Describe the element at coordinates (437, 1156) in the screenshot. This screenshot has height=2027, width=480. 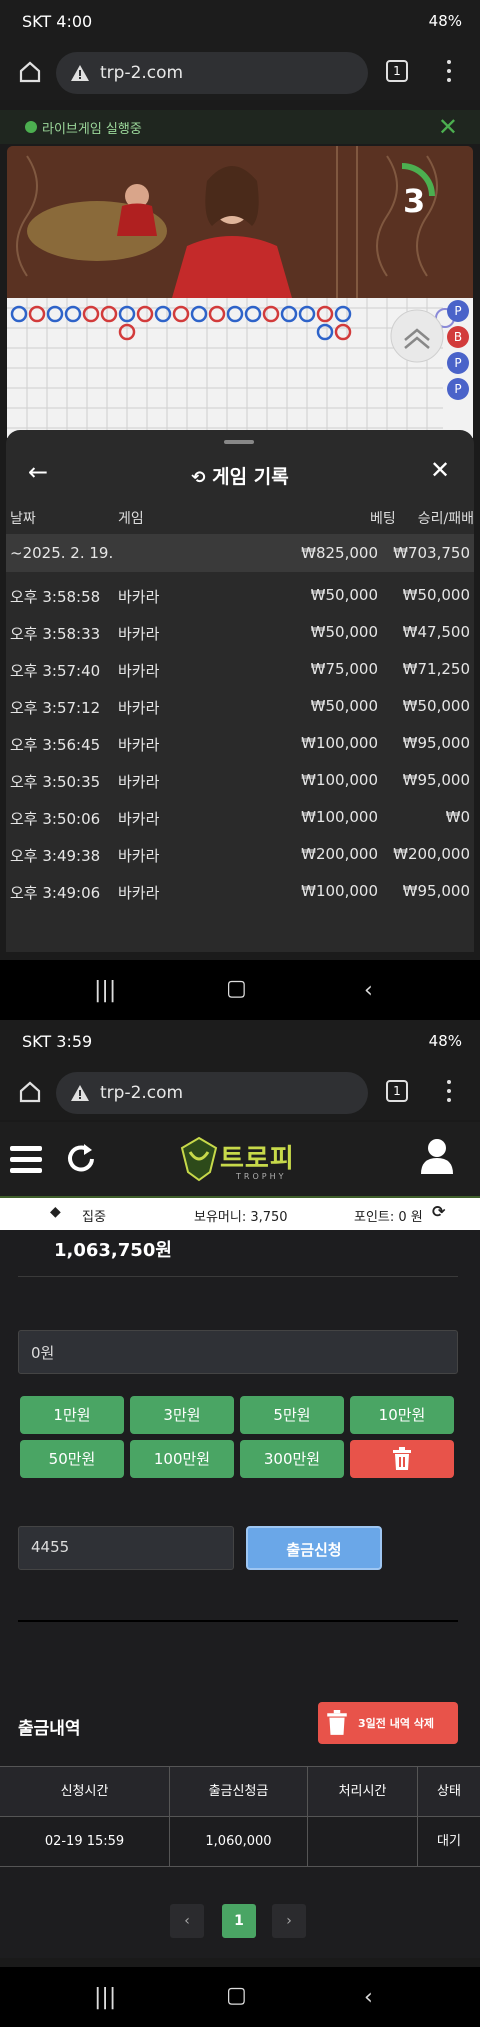
I see `user-icon` at that location.